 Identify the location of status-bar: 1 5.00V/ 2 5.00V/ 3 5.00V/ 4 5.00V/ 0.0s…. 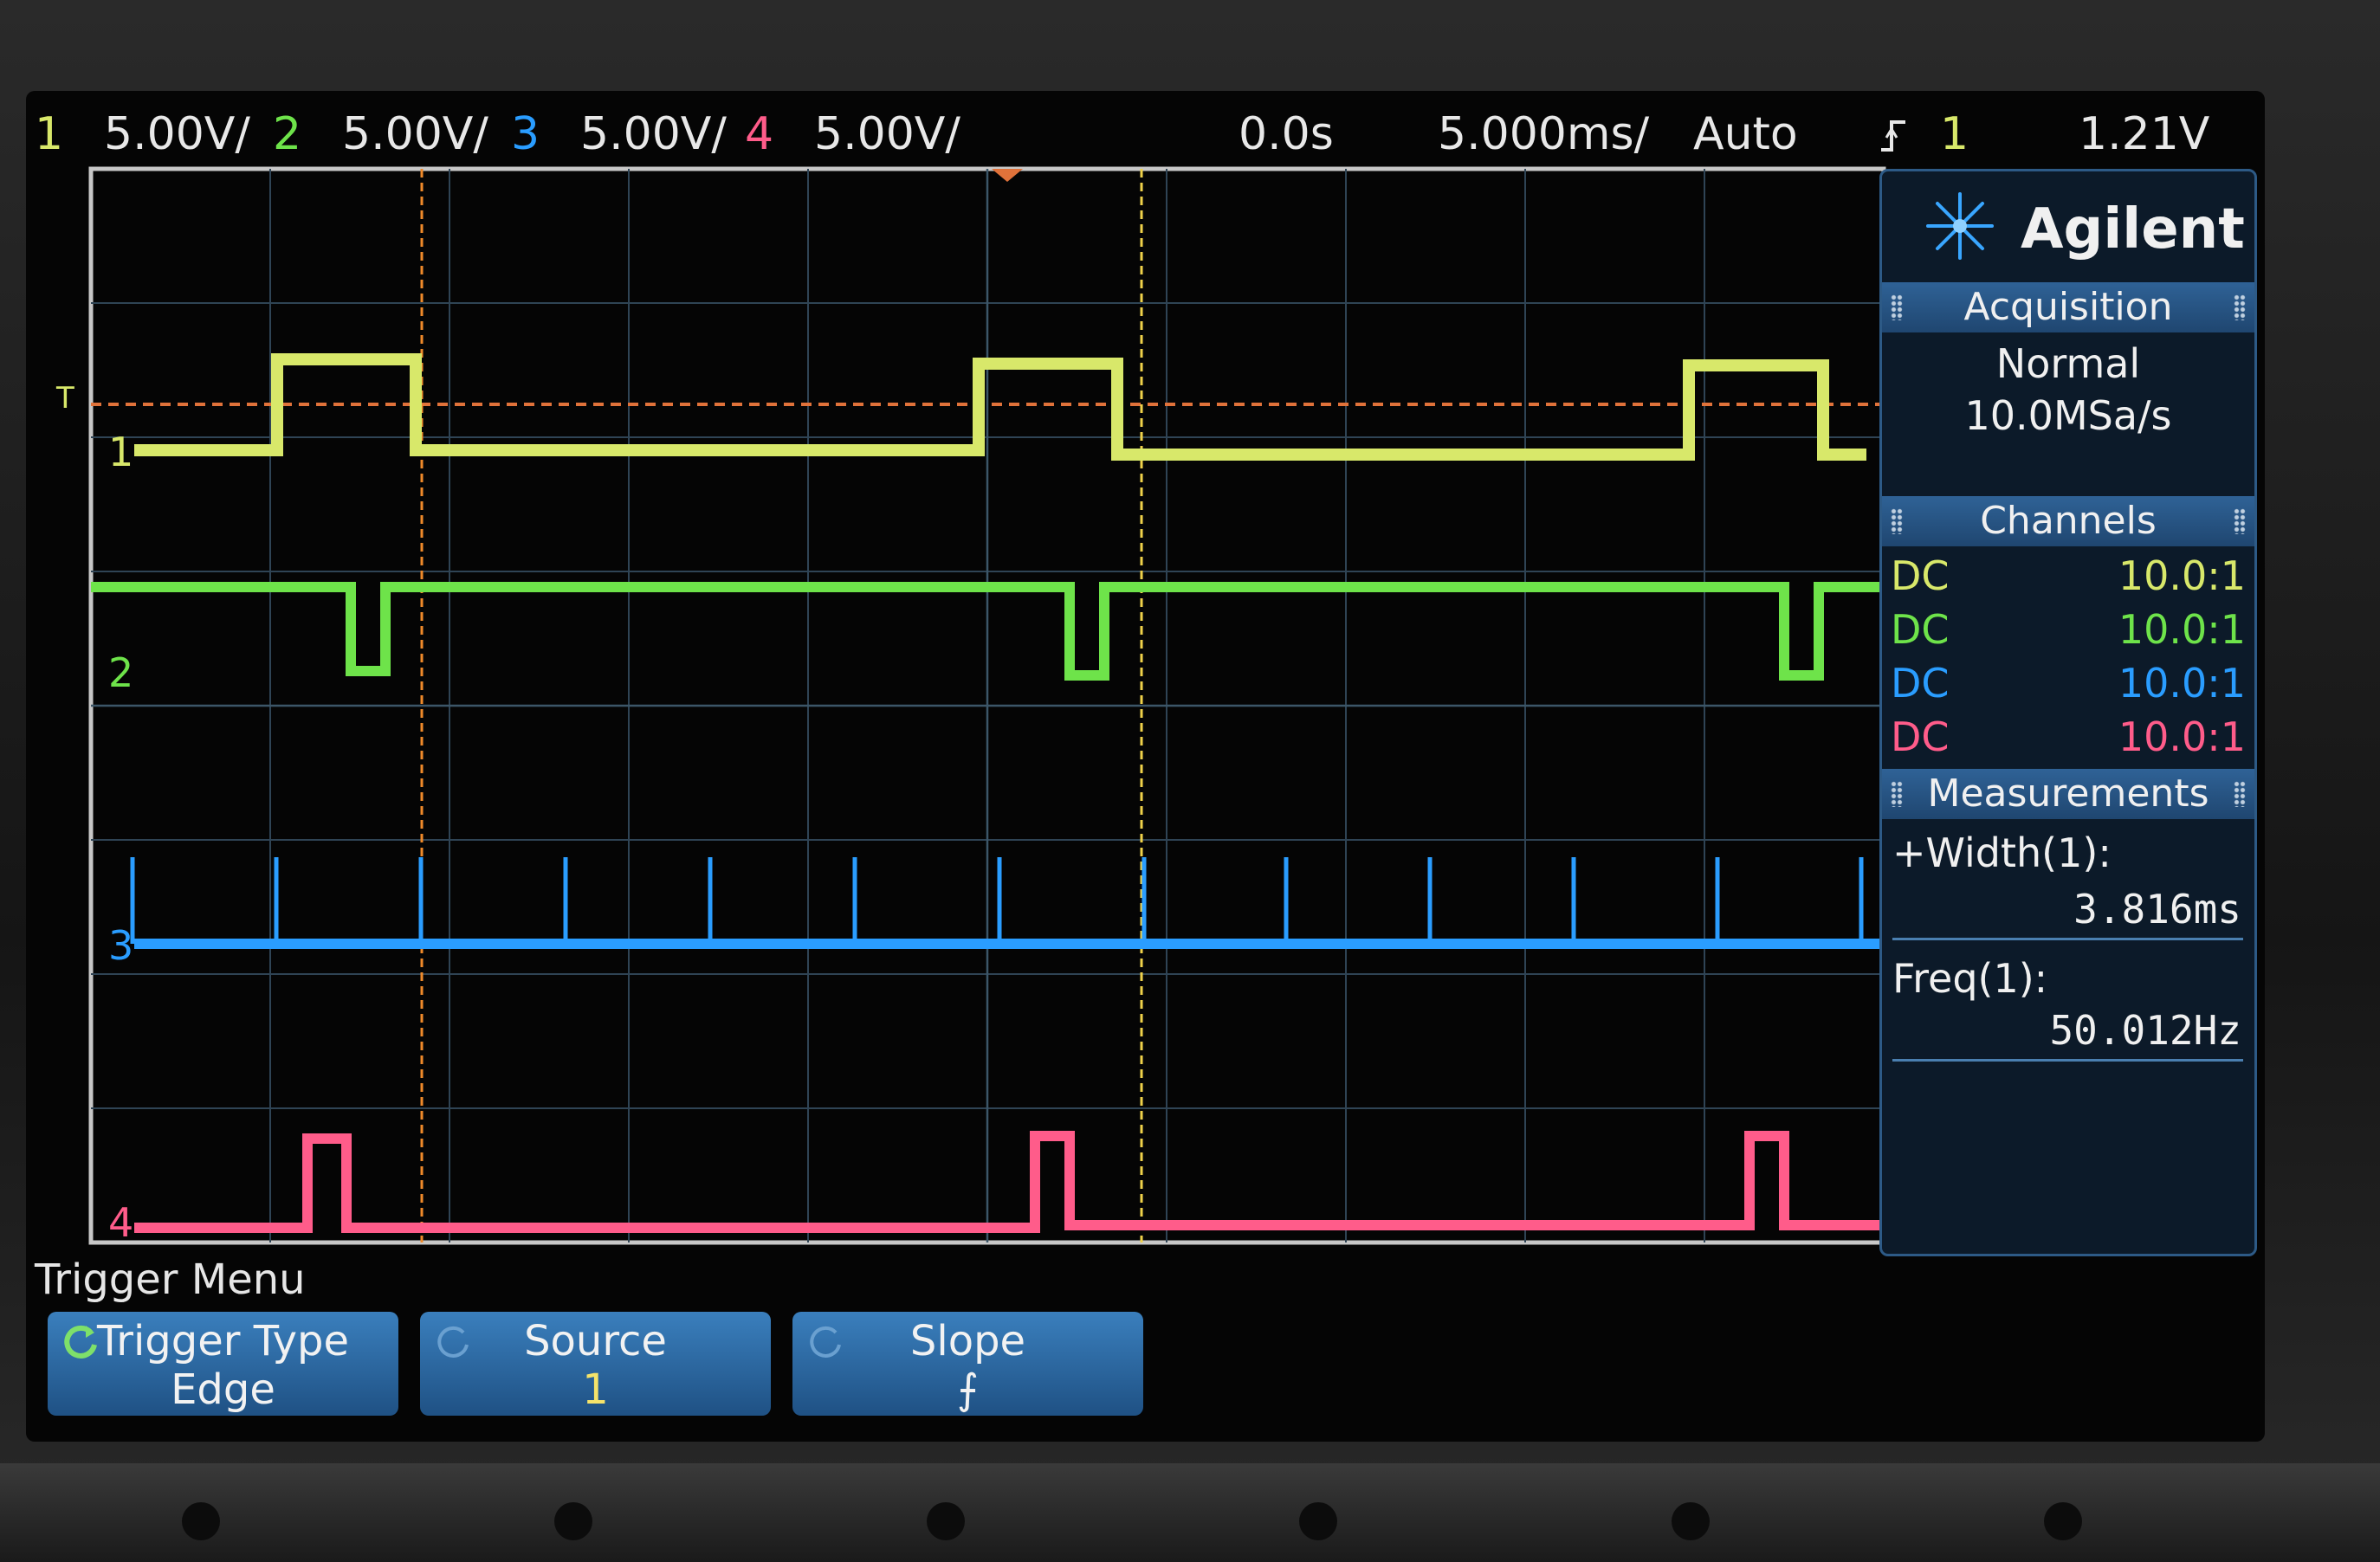
(1145, 130).